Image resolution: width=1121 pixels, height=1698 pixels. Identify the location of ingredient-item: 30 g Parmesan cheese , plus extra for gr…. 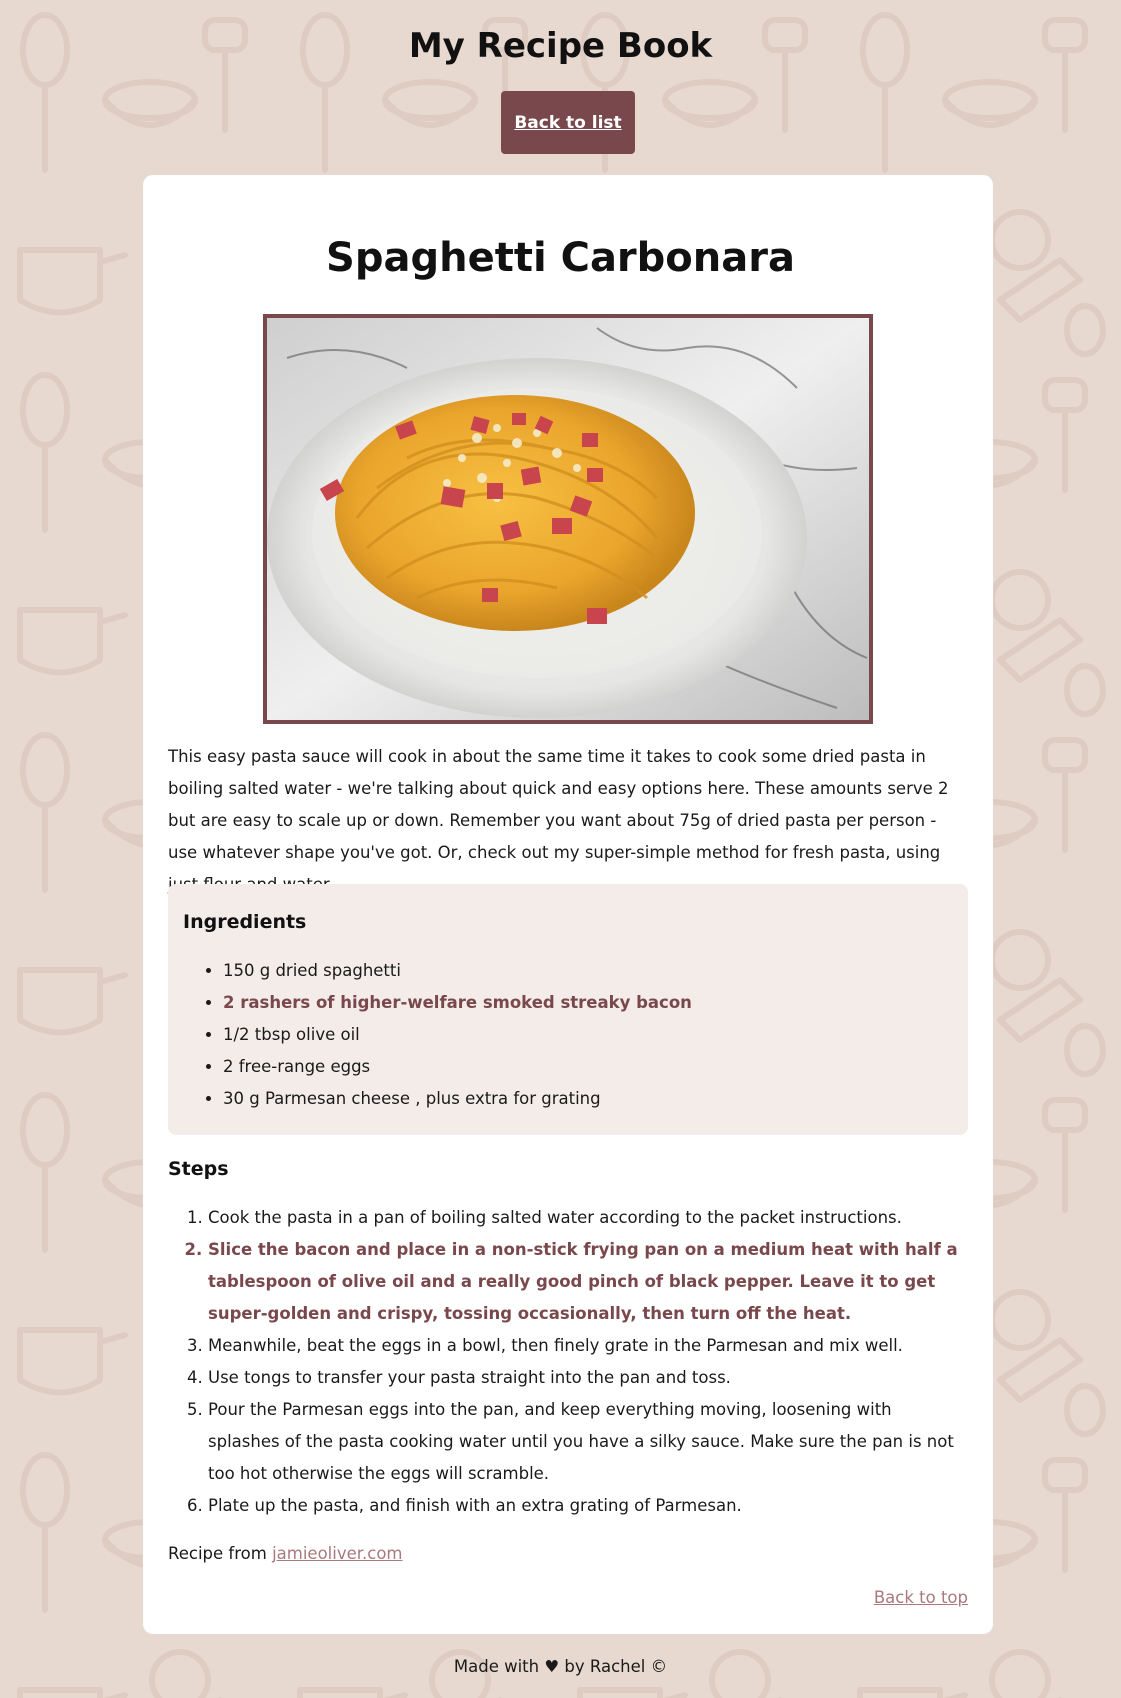
(603, 1099).